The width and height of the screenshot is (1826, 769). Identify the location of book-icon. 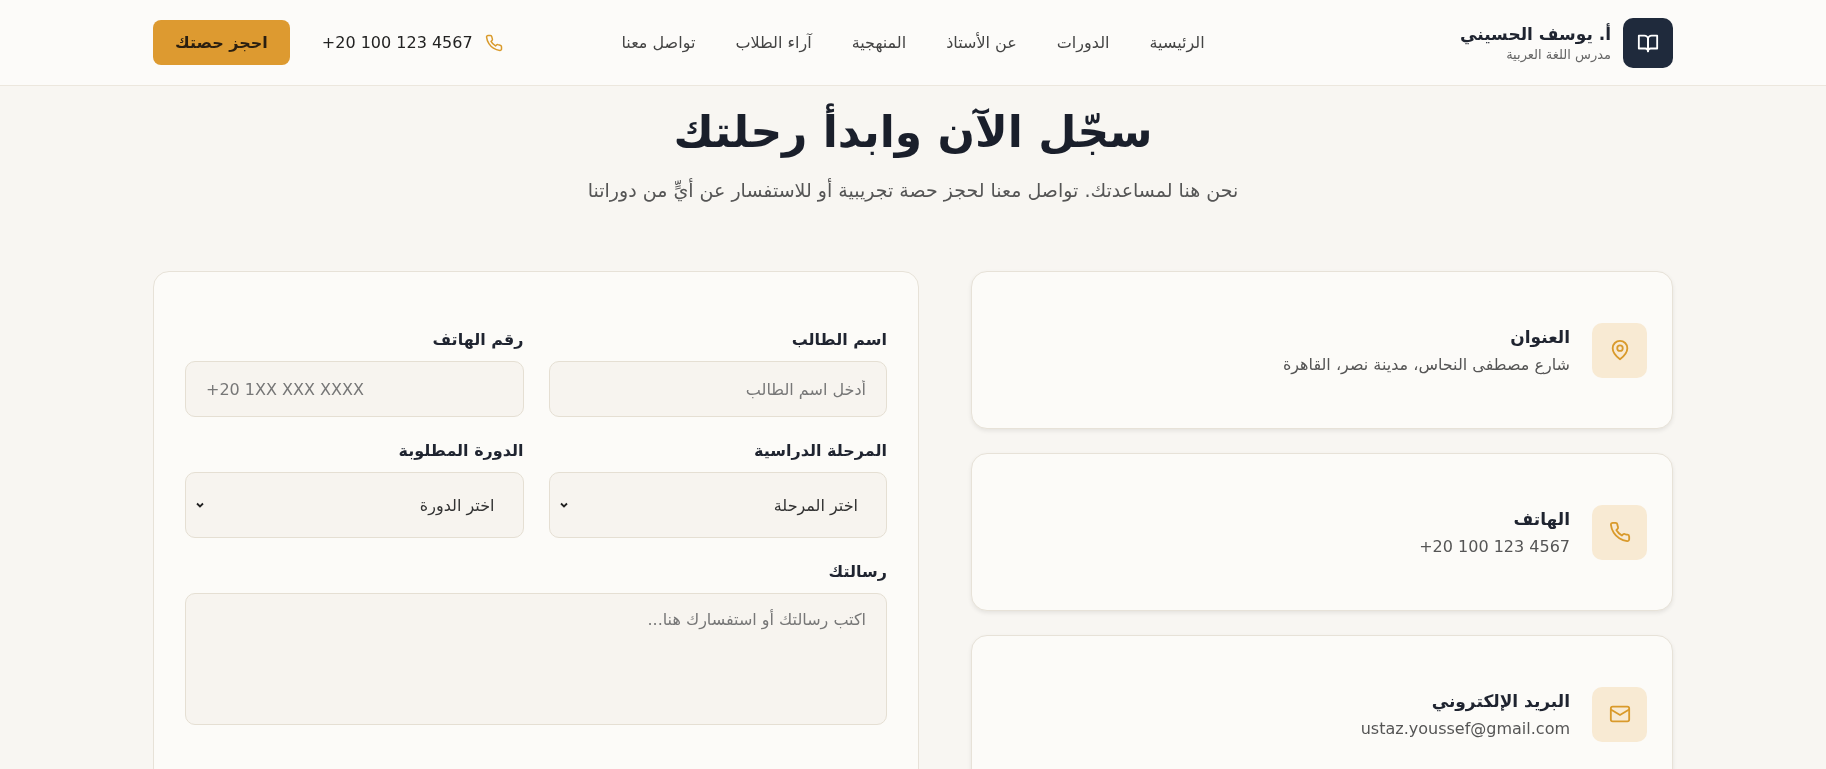
(1648, 42).